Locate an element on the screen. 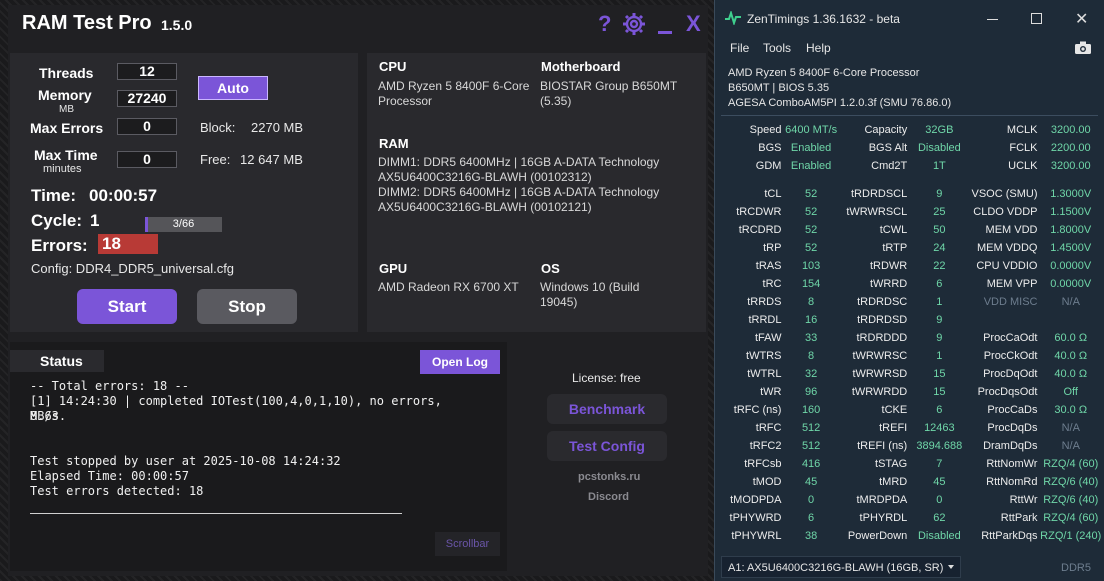 The height and width of the screenshot is (581, 1104). timing-value: 16 is located at coordinates (811, 320).